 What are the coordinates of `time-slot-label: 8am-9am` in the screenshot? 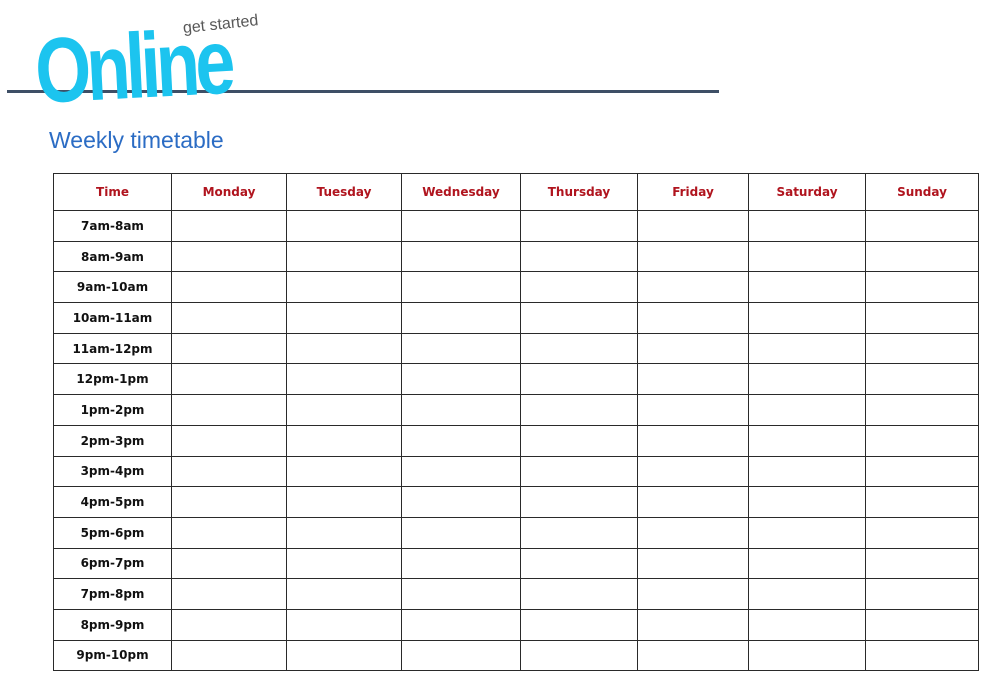 It's located at (112, 256).